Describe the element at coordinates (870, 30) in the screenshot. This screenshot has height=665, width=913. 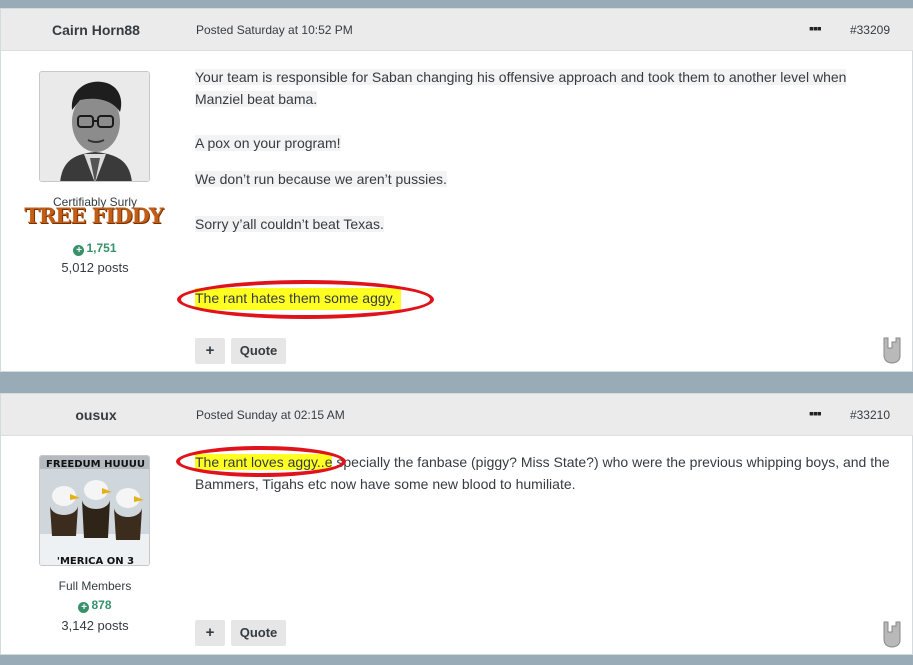
I see `post-number: #33209` at that location.